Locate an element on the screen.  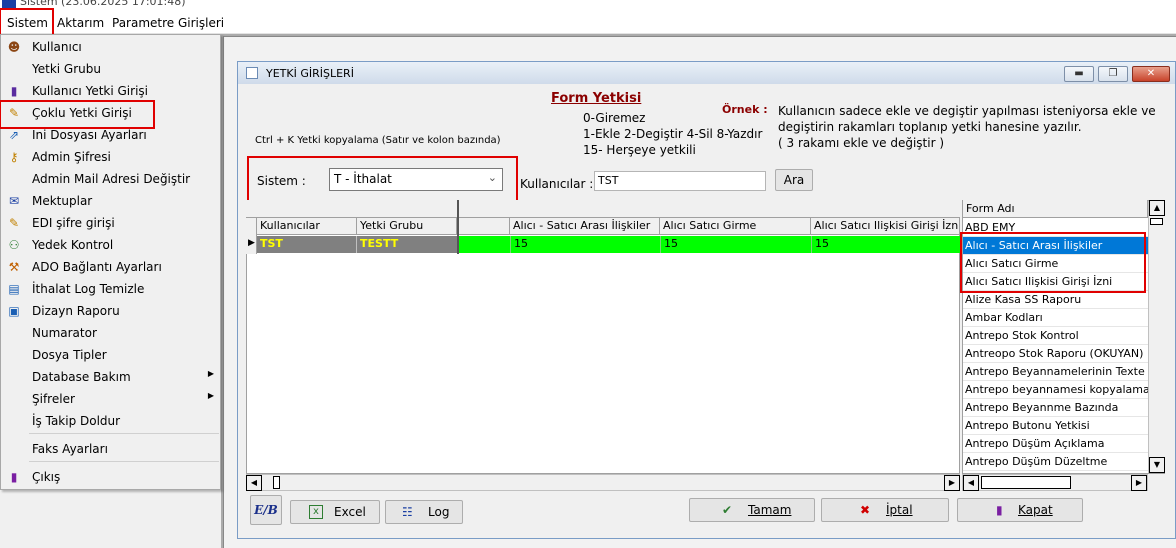
menu-item-label: Ini Dosyası Ayarları is located at coordinates (89, 135).